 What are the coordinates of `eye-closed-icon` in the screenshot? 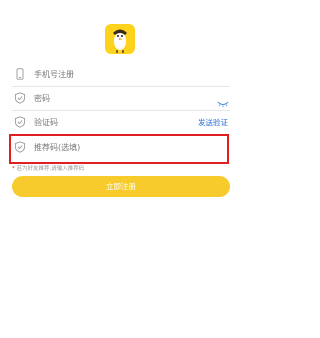 It's located at (223, 100).